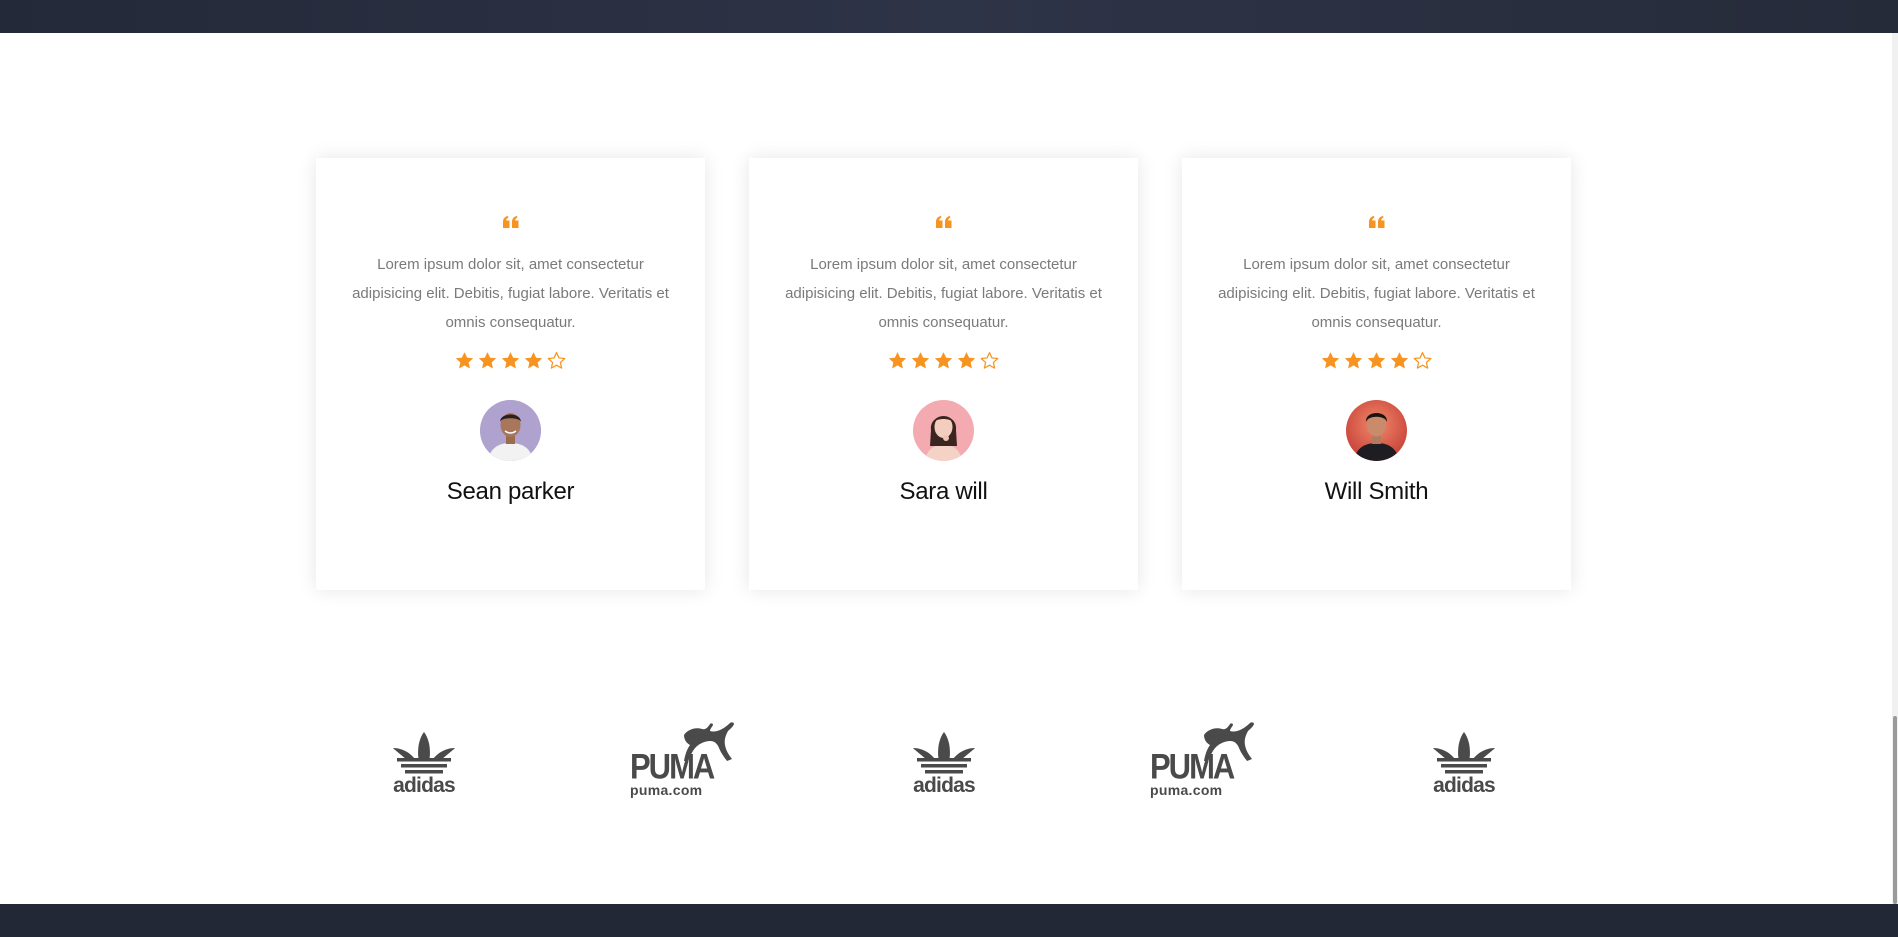  What do you see at coordinates (1895, 468) in the screenshot?
I see `scrollbar` at bounding box center [1895, 468].